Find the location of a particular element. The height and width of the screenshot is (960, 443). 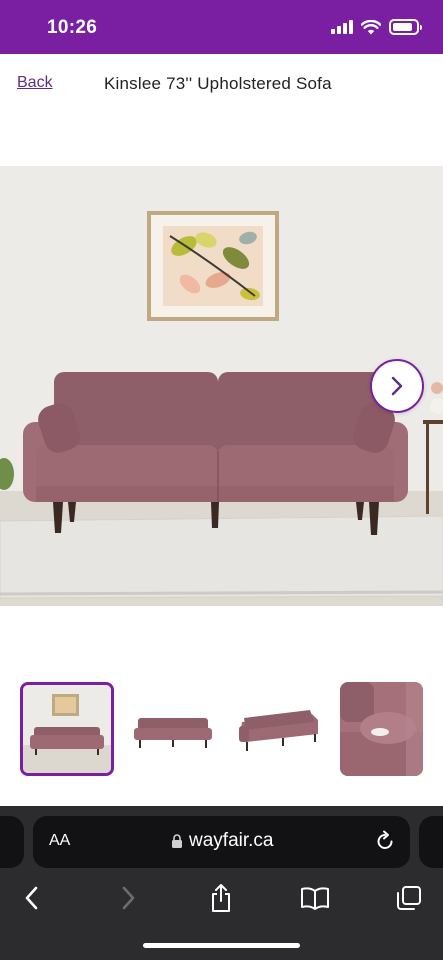

browser-toolbar is located at coordinates (221, 900).